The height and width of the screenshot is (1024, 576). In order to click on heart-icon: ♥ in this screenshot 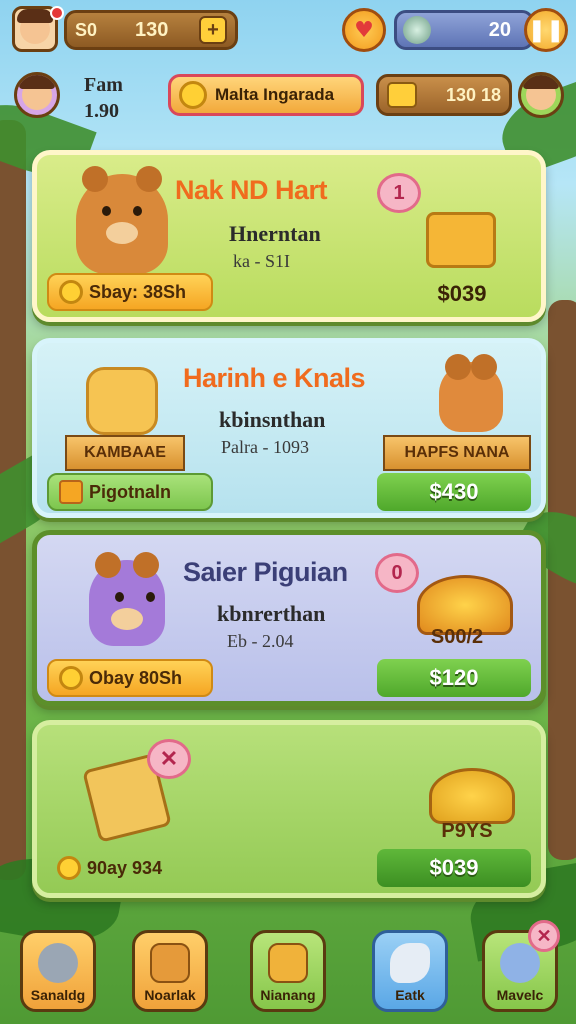, I will do `click(364, 30)`.